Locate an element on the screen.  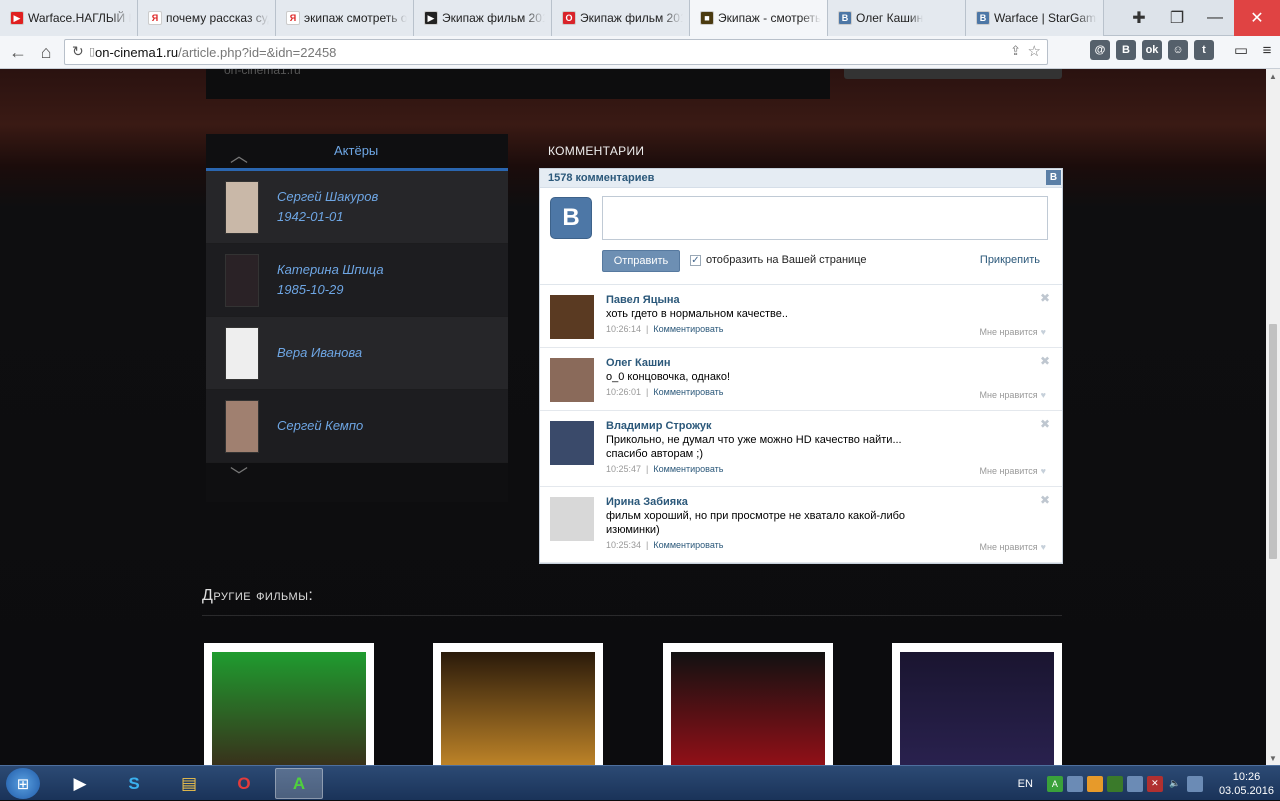
page-scrollbar: ▲ ▼ is located at coordinates (1273, 417).